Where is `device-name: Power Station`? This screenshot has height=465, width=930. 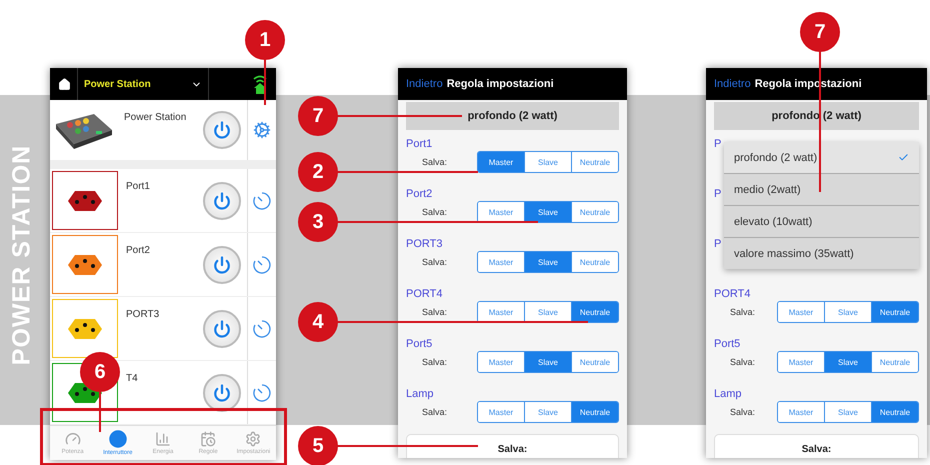 device-name: Power Station is located at coordinates (155, 118).